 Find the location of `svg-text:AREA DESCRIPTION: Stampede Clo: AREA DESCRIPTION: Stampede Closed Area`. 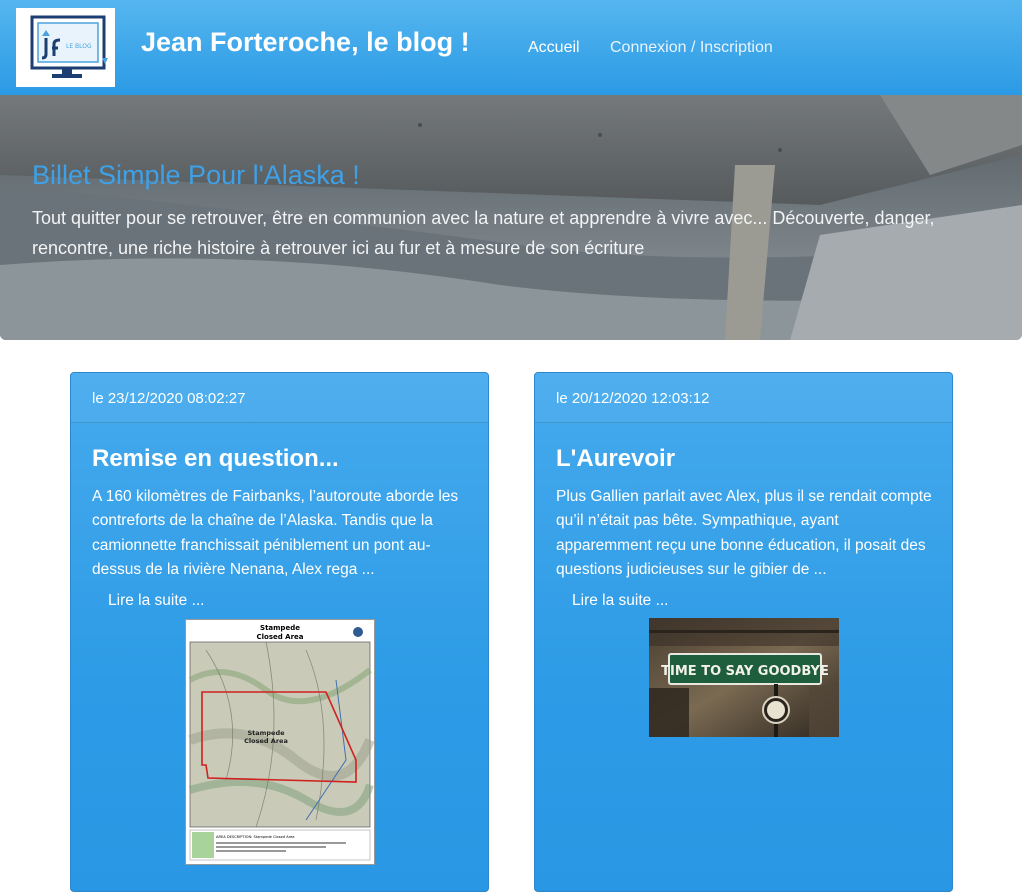

svg-text:AREA DESCRIPTION: Stampede Clo: AREA DESCRIPTION: Stampede Closed Area is located at coordinates (255, 837).